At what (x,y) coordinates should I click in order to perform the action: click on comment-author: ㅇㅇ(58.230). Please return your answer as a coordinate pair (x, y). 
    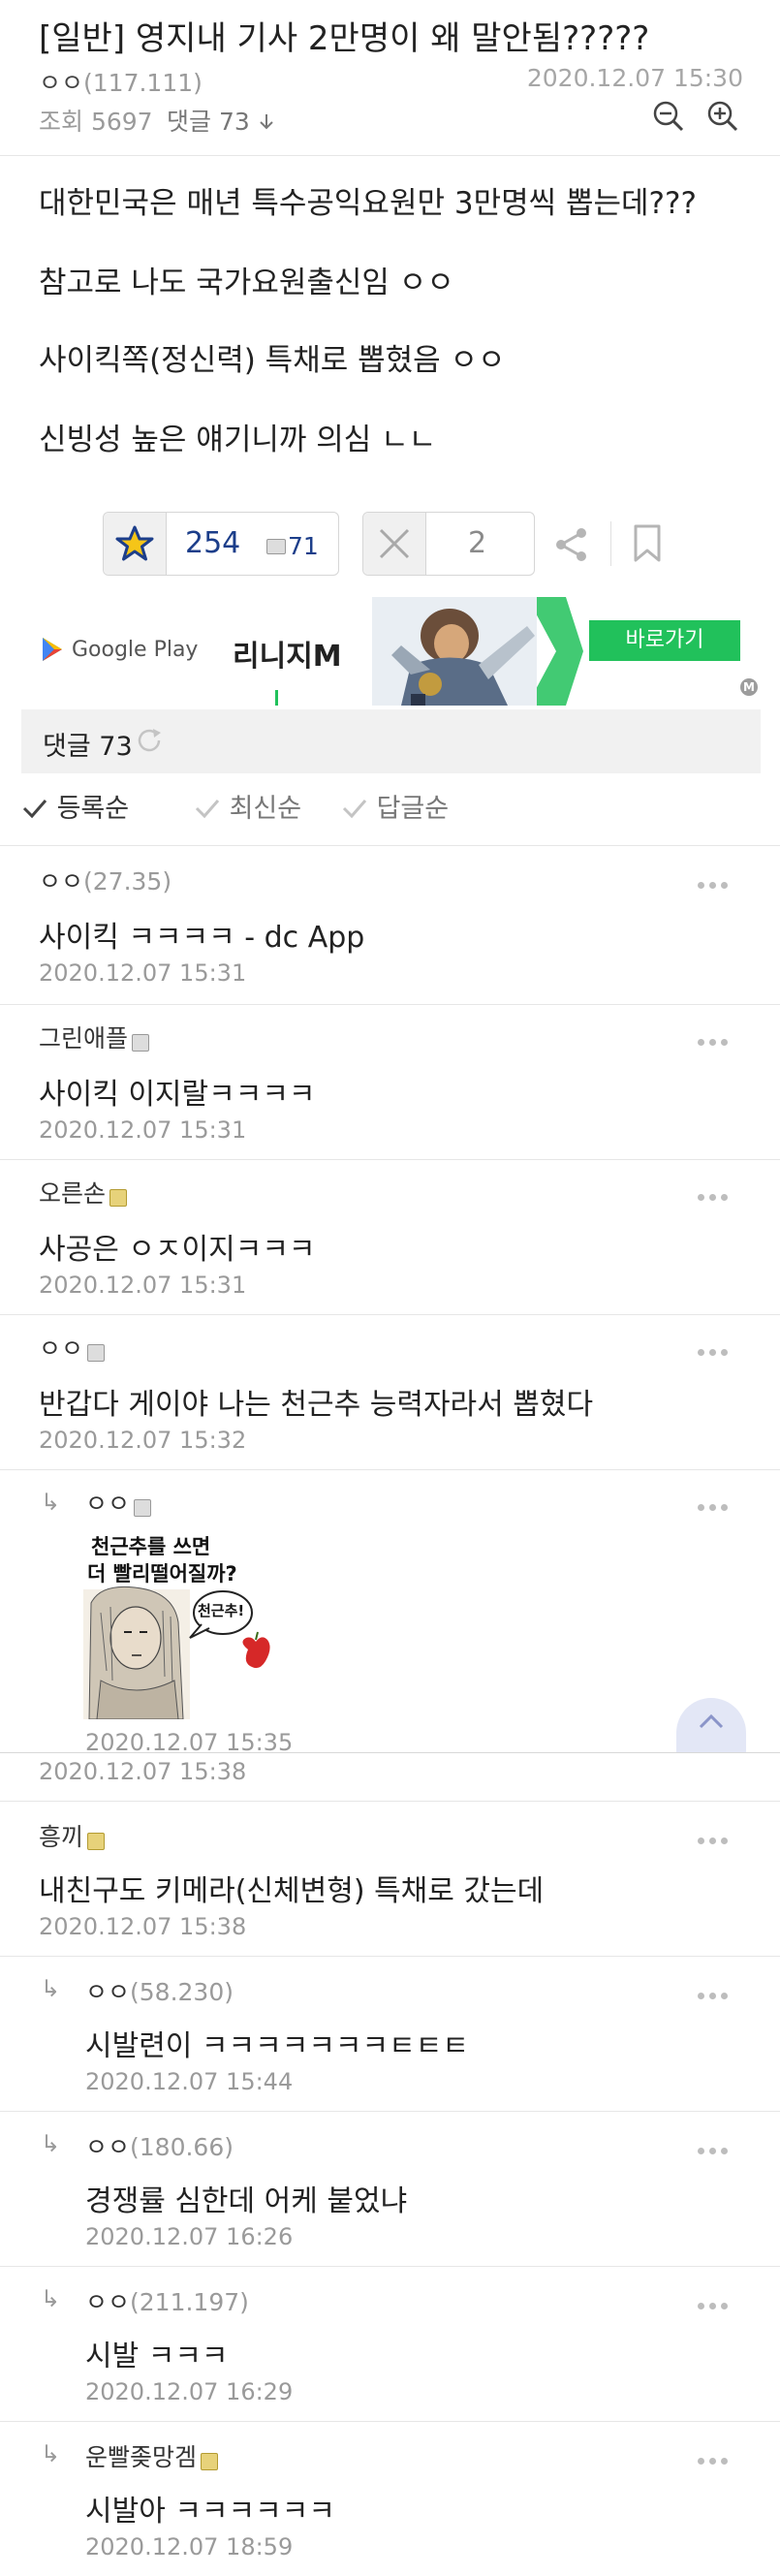
    Looking at the image, I should click on (160, 1990).